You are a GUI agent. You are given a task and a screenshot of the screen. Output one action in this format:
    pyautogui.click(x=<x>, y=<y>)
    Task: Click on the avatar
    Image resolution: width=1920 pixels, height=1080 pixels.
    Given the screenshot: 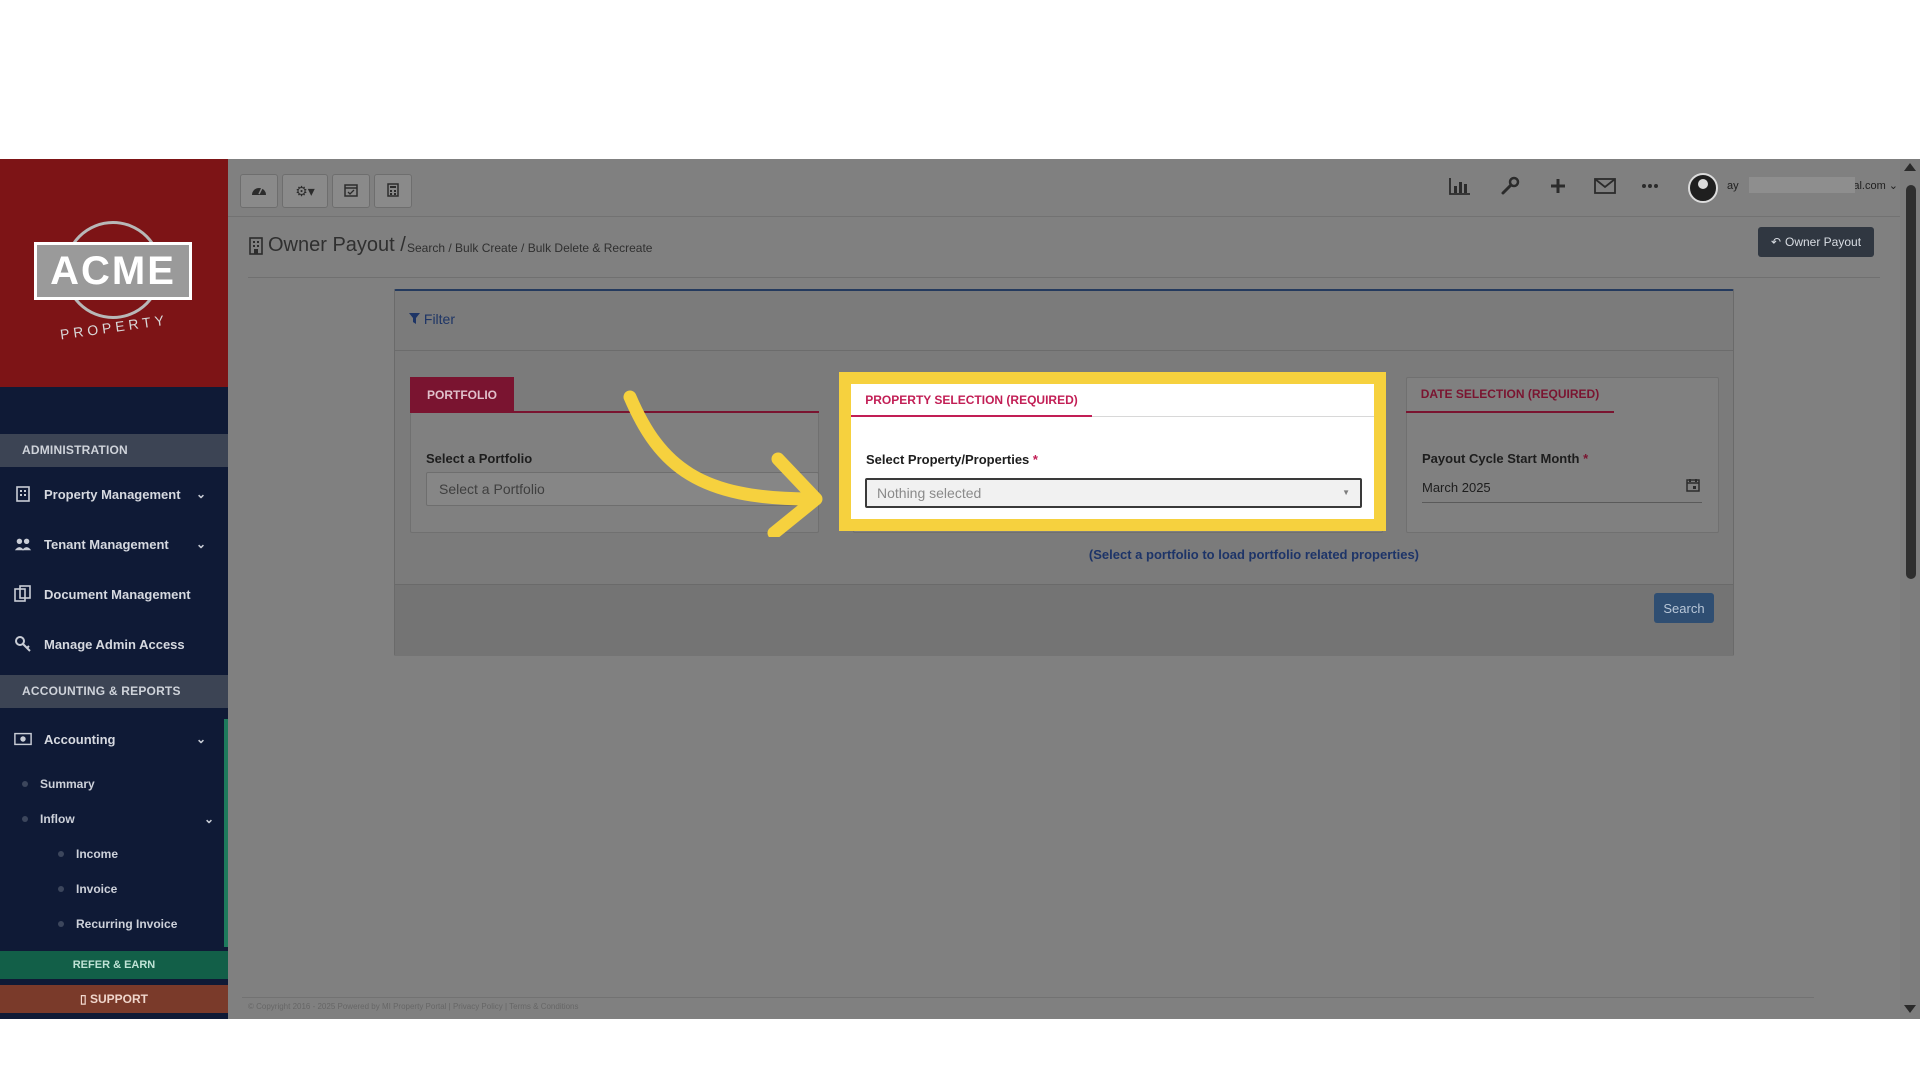 What is the action you would take?
    pyautogui.click(x=1703, y=188)
    